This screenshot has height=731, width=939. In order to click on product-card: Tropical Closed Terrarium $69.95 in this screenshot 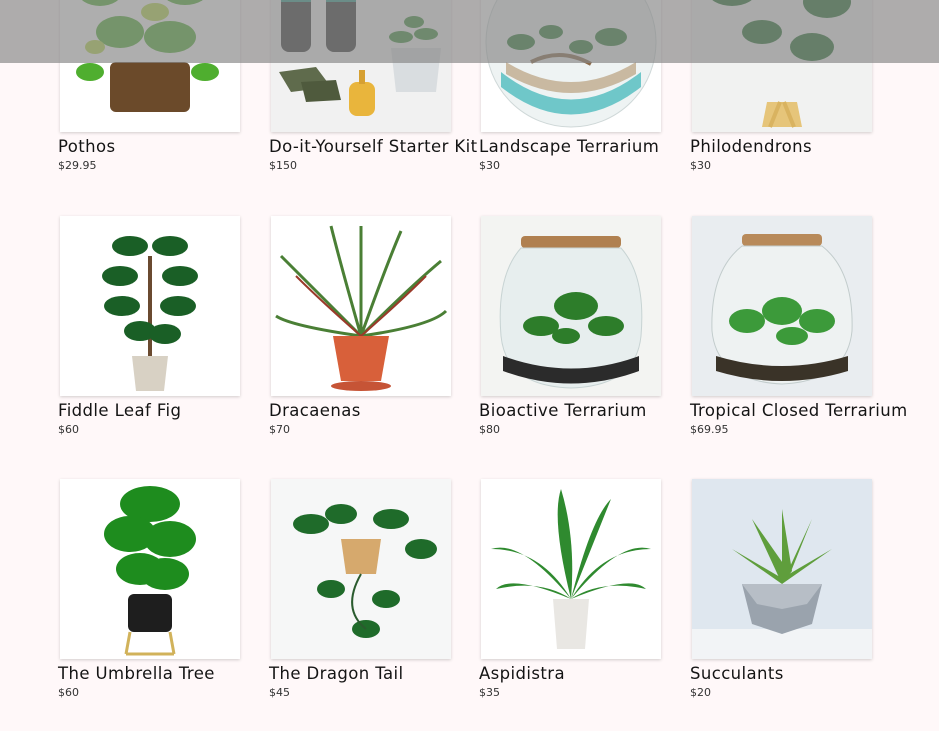, I will do `click(806, 326)`.